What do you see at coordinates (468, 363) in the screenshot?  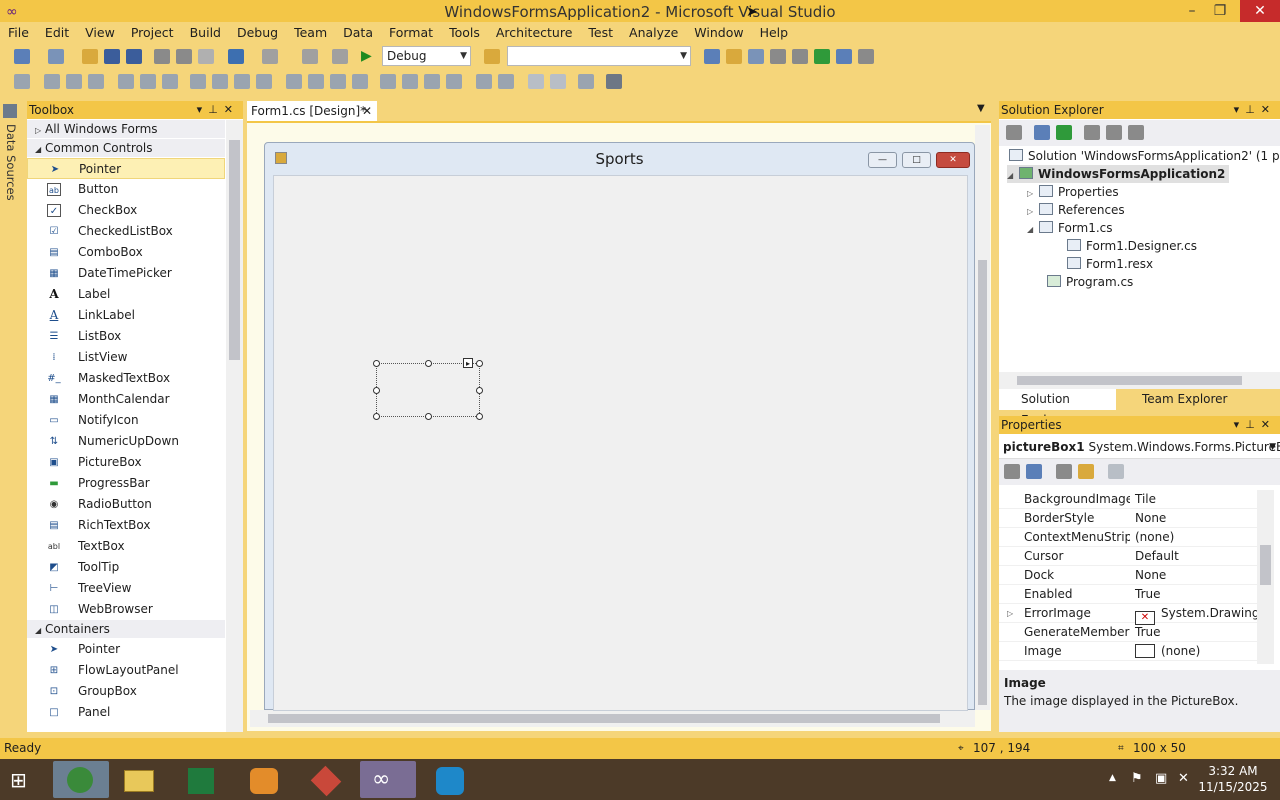 I see `smart-tag-icon: ▸` at bounding box center [468, 363].